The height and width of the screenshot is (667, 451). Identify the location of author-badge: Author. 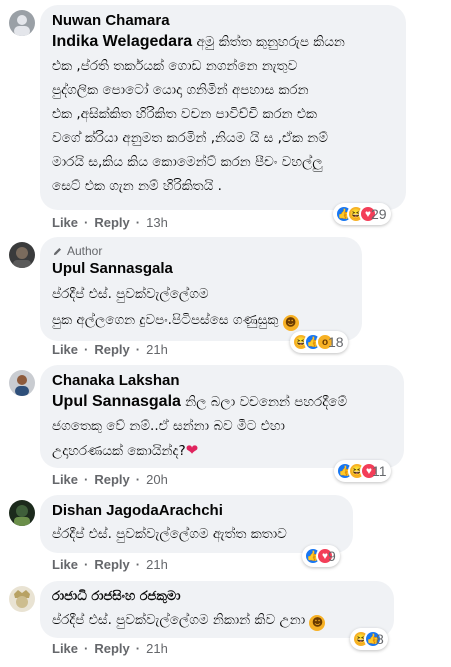
(201, 251).